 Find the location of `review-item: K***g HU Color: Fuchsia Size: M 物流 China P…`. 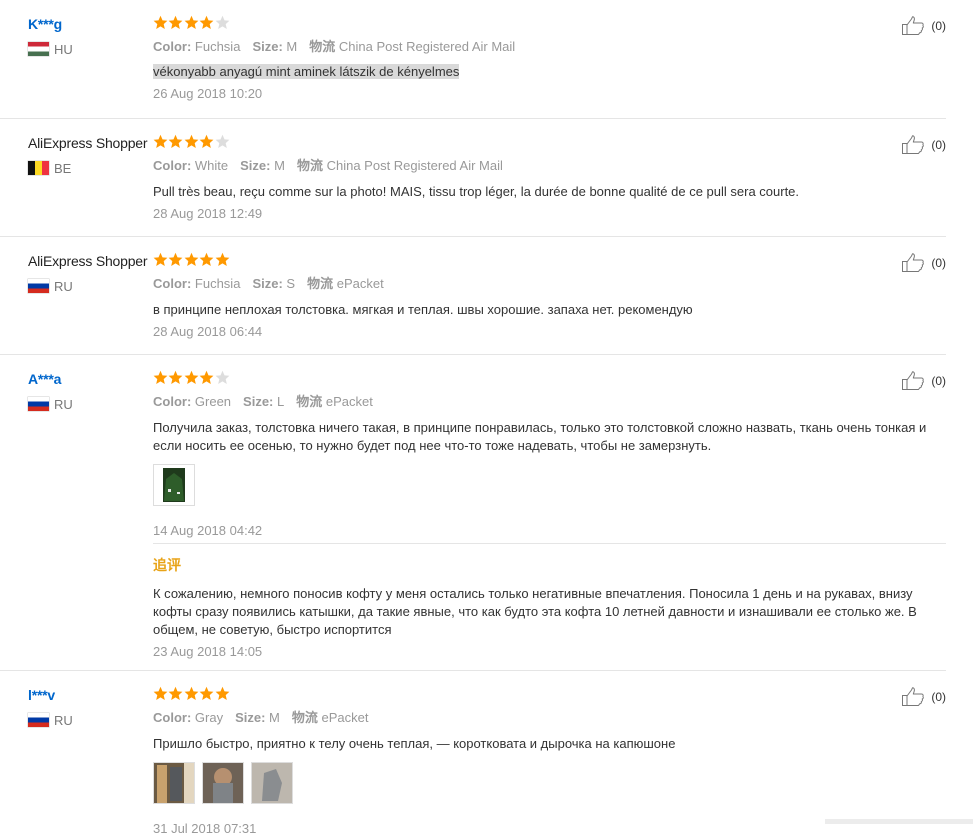

review-item: K***g HU Color: Fuchsia Size: M 物流 China P… is located at coordinates (473, 59).